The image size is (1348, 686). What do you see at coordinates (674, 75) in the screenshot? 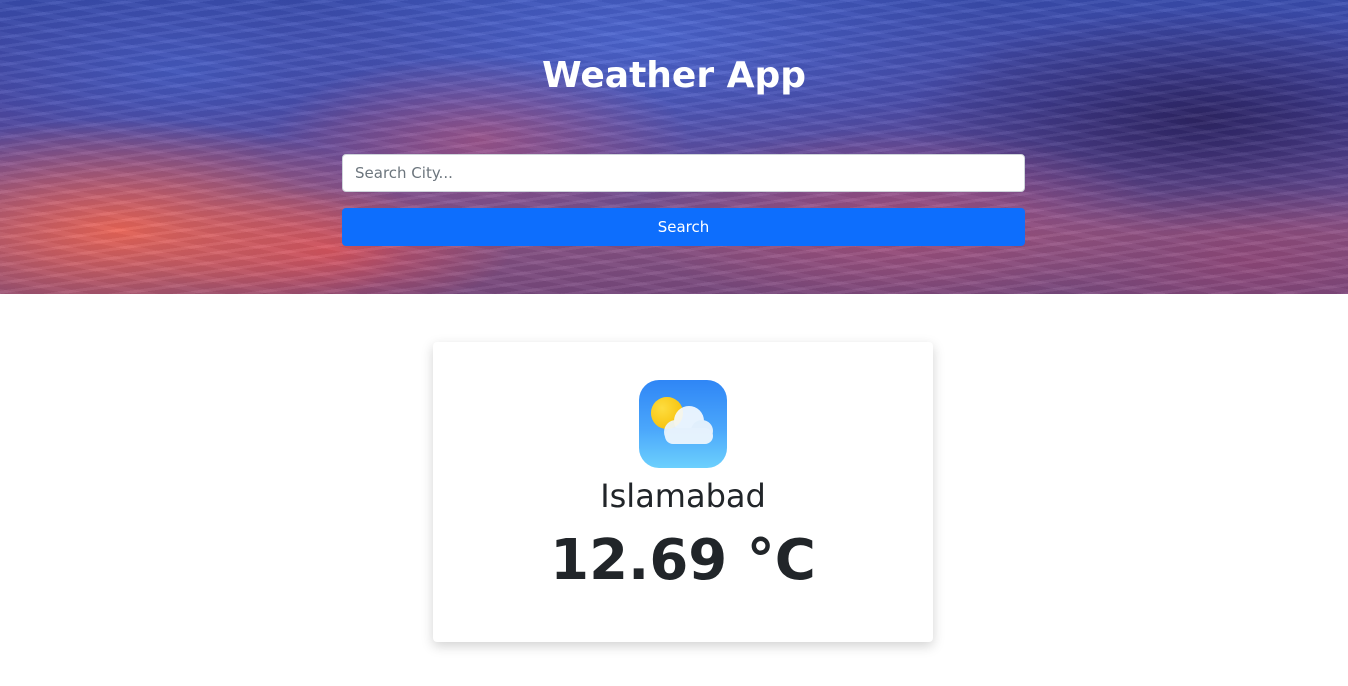
I see `app-title: Weather App` at bounding box center [674, 75].